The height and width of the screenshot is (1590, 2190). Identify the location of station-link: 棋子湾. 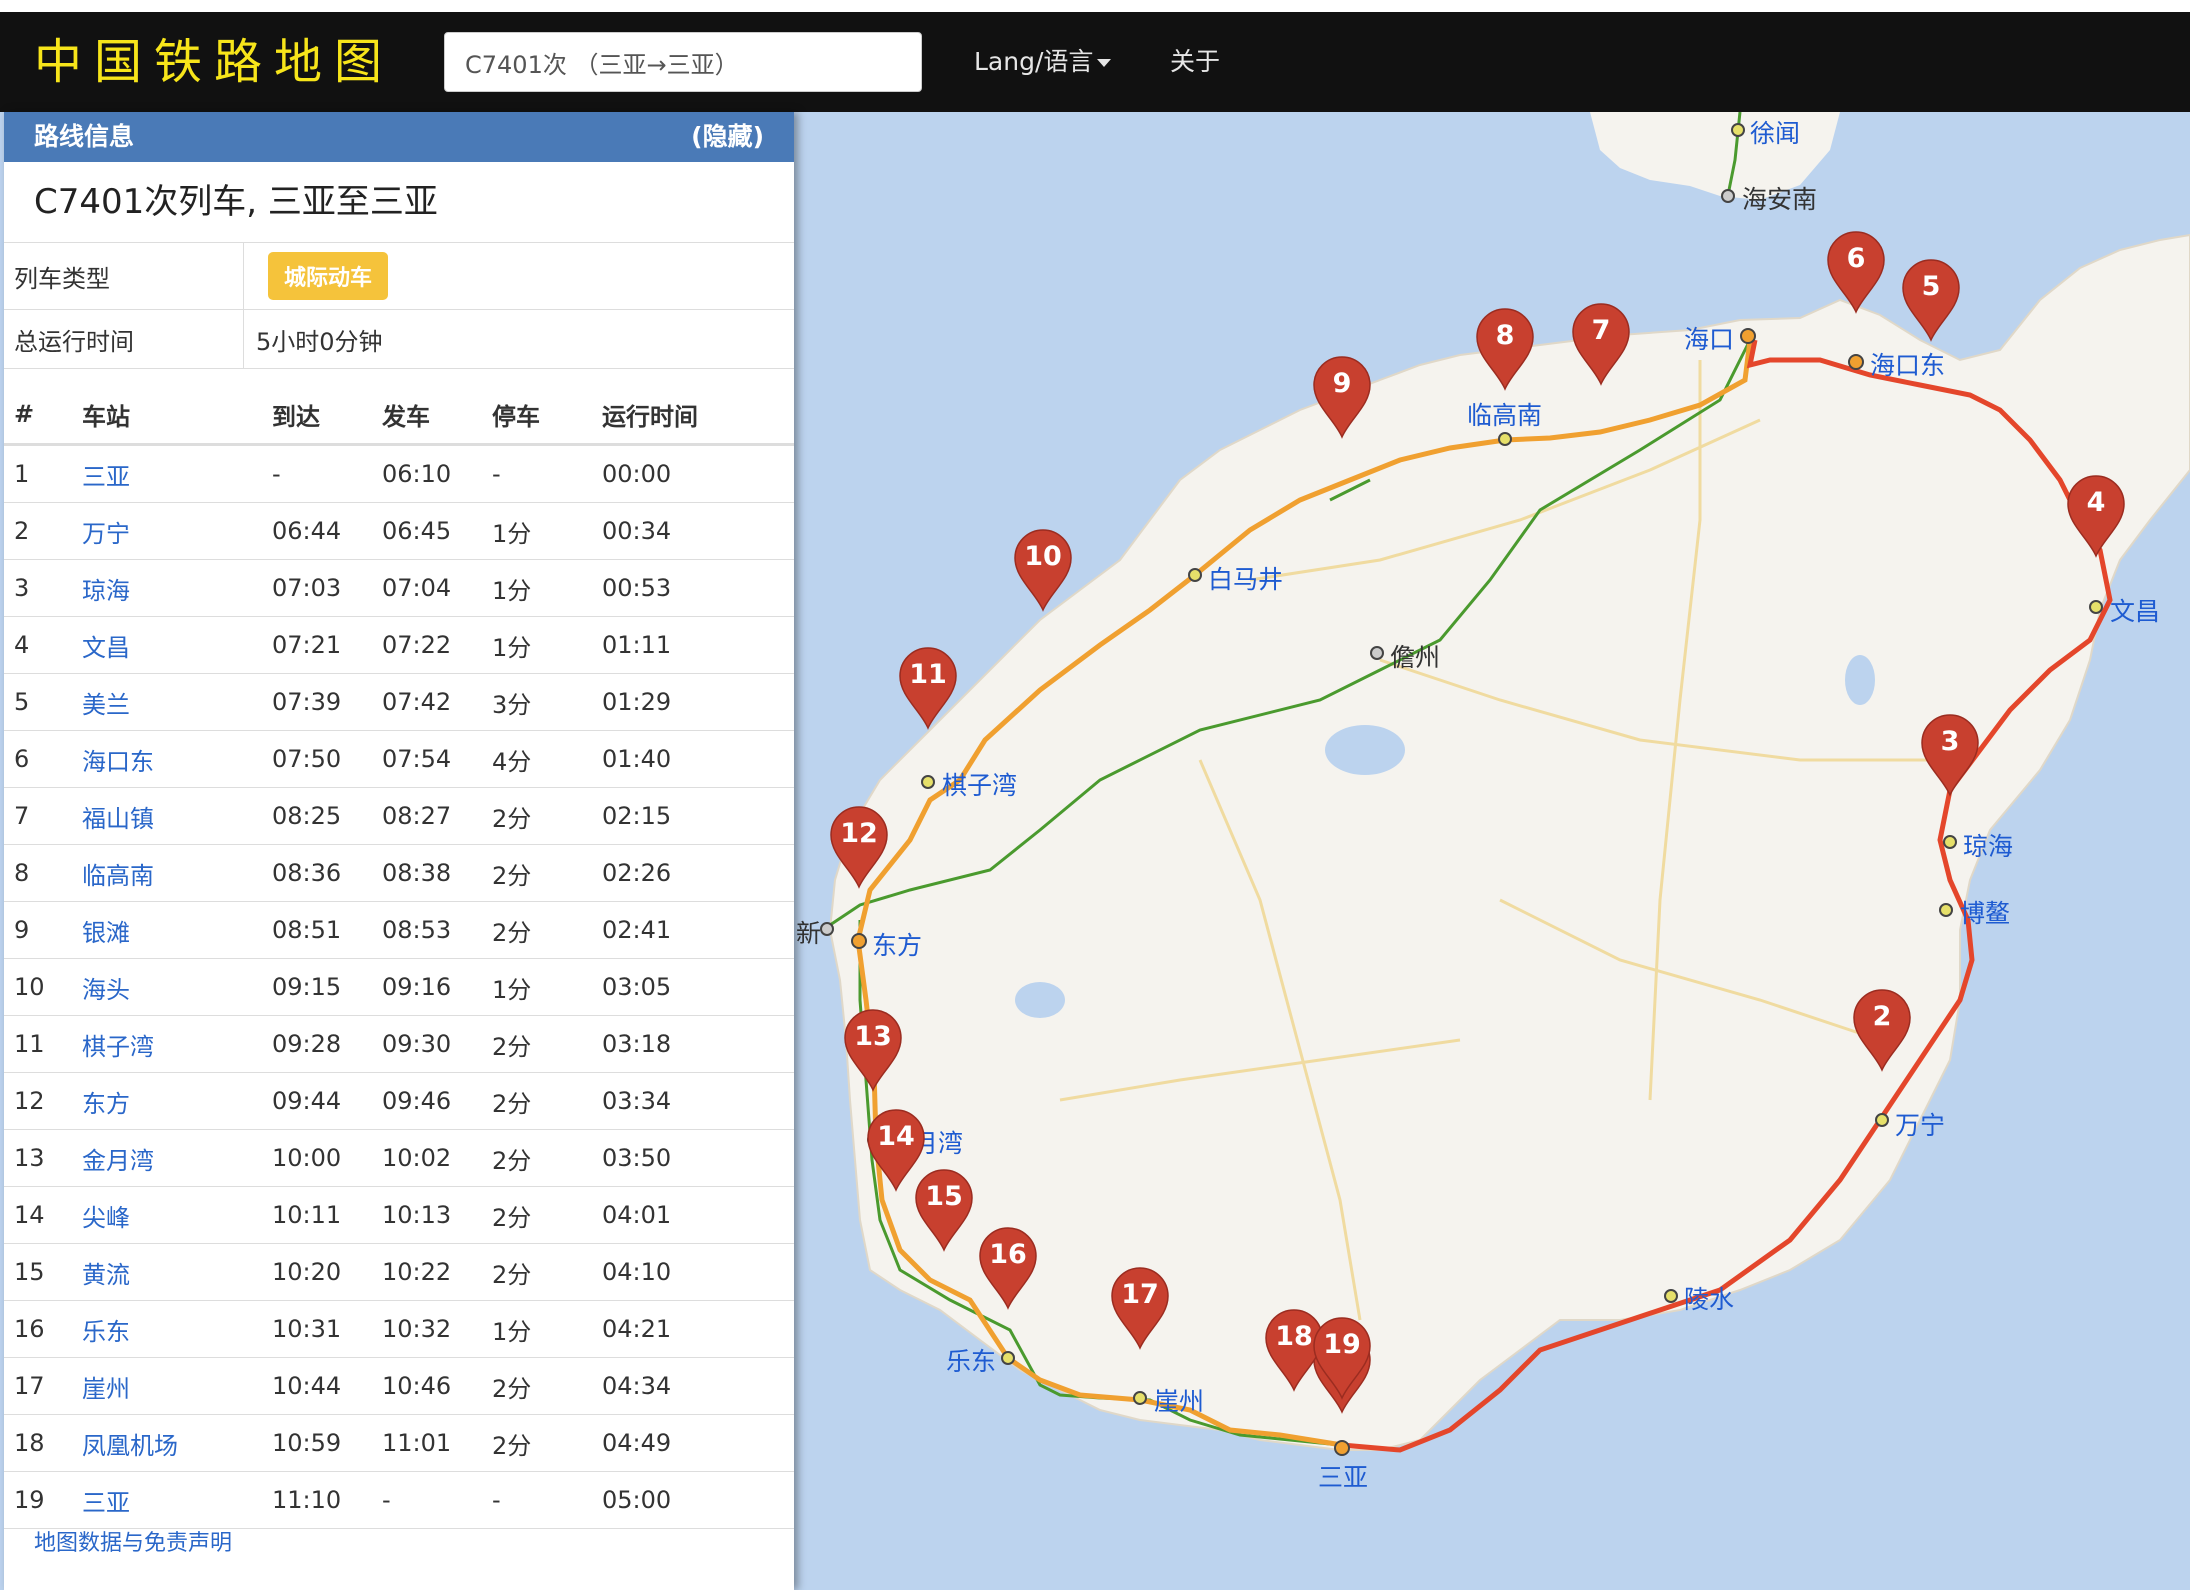
(118, 1047).